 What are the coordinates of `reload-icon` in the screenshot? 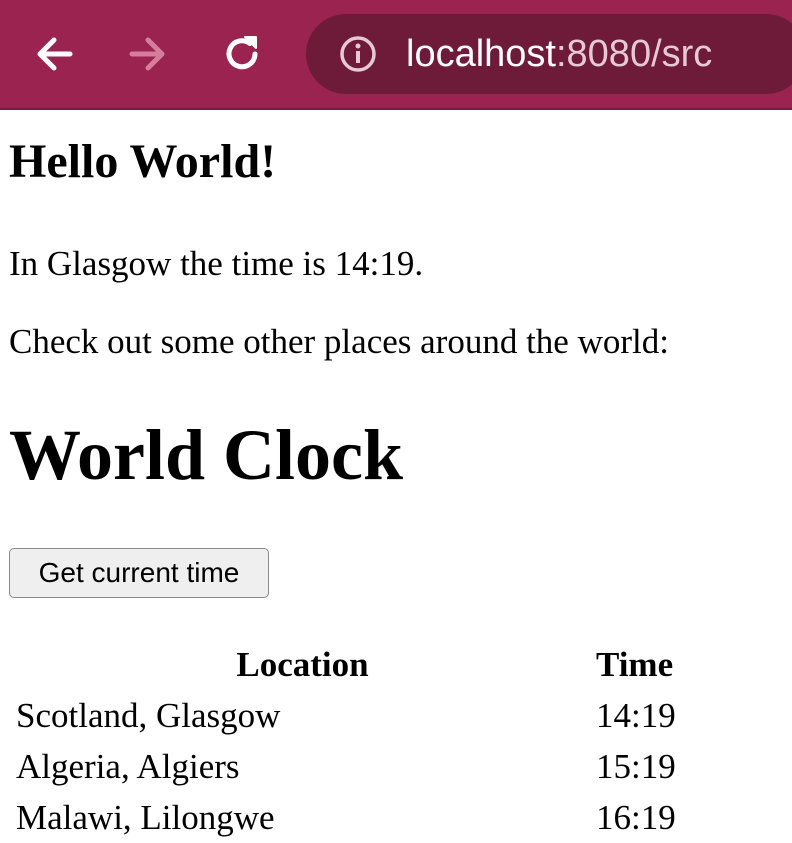 It's located at (242, 53).